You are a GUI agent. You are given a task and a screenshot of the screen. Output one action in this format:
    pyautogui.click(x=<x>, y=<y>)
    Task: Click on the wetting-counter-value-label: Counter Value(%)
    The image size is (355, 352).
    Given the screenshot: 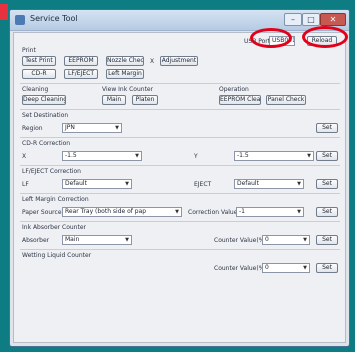 What is the action you would take?
    pyautogui.click(x=240, y=268)
    